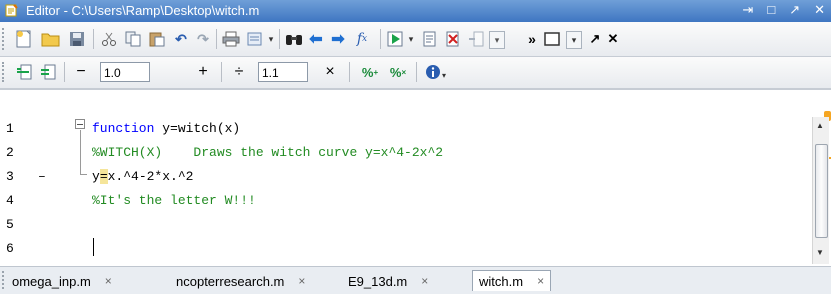  I want to click on redo-icon: ↷, so click(203, 39).